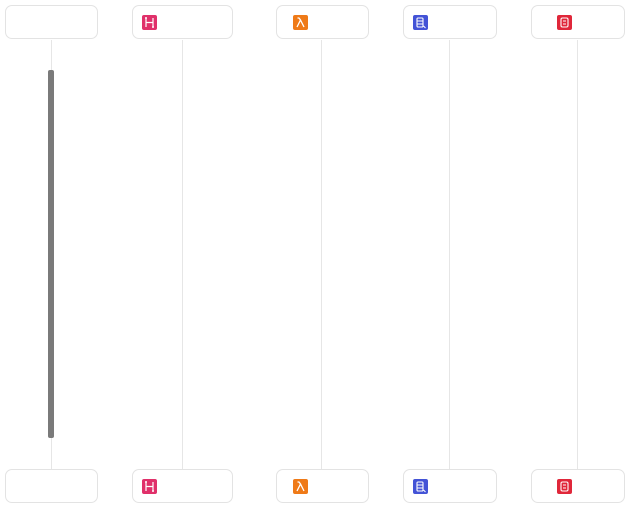 This screenshot has width=639, height=510. I want to click on participant-box-p3-top, so click(322, 22).